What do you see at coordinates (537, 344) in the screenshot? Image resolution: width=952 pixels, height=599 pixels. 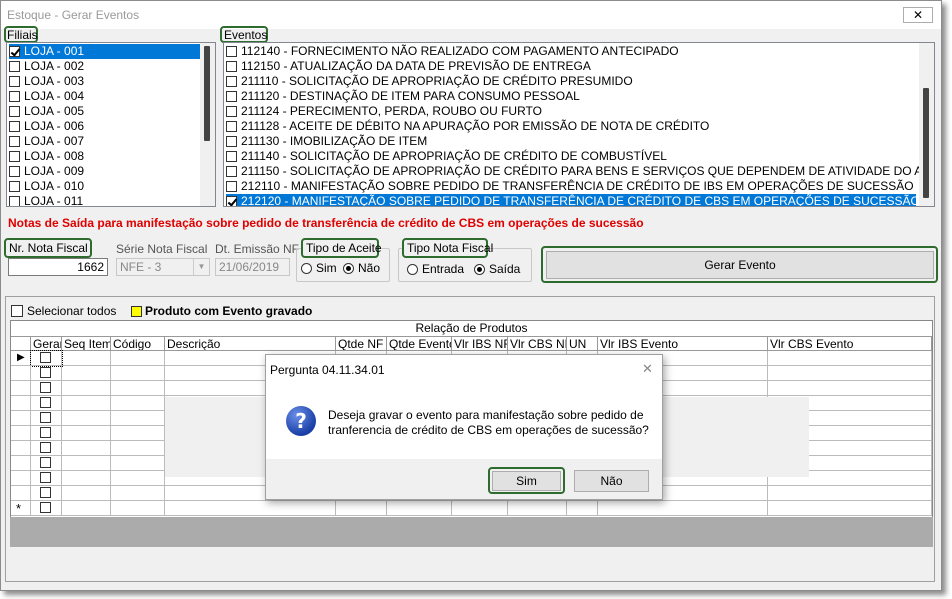 I see `col-vlr-cbs-nf: Vlr CBS NF` at bounding box center [537, 344].